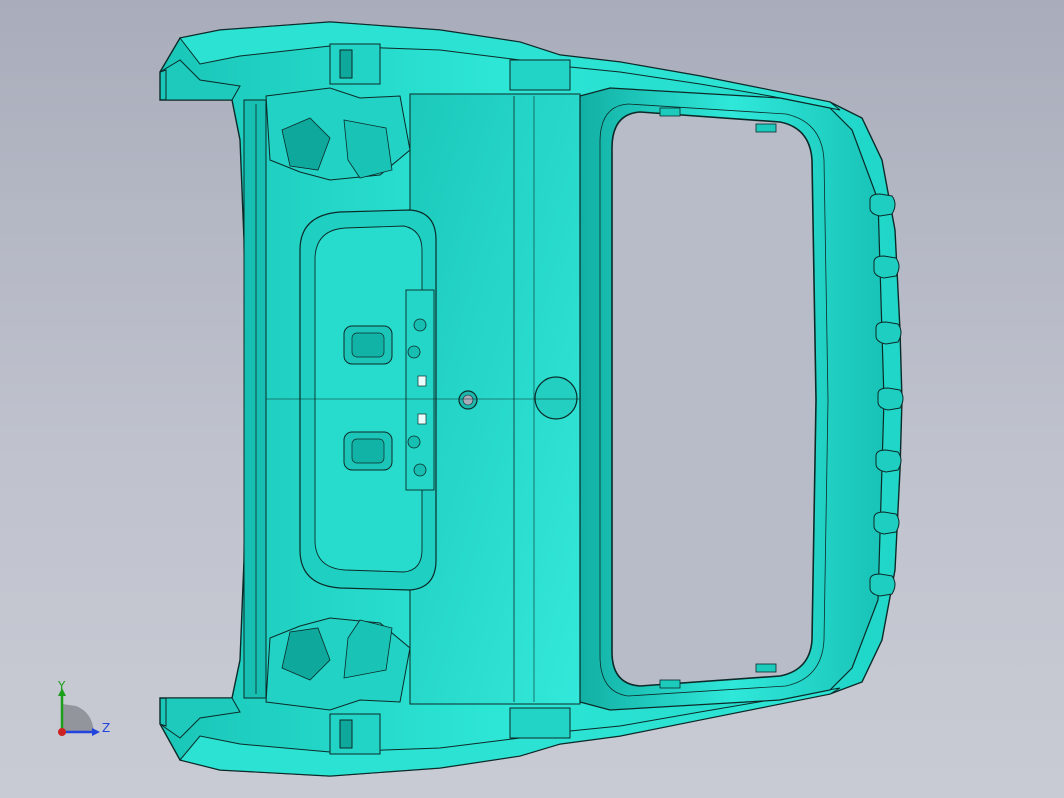 Image resolution: width=1064 pixels, height=798 pixels. Describe the element at coordinates (255, 399) in the screenshot. I see `left-rail` at that location.